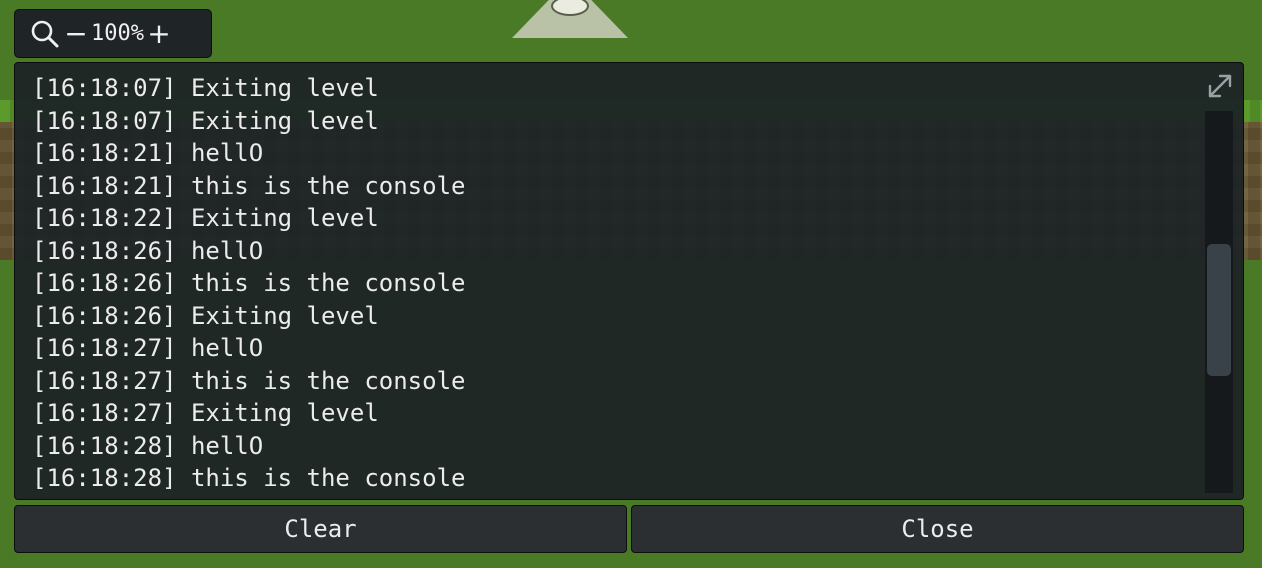 Image resolution: width=1262 pixels, height=568 pixels. What do you see at coordinates (1220, 86) in the screenshot?
I see `expand-icon` at bounding box center [1220, 86].